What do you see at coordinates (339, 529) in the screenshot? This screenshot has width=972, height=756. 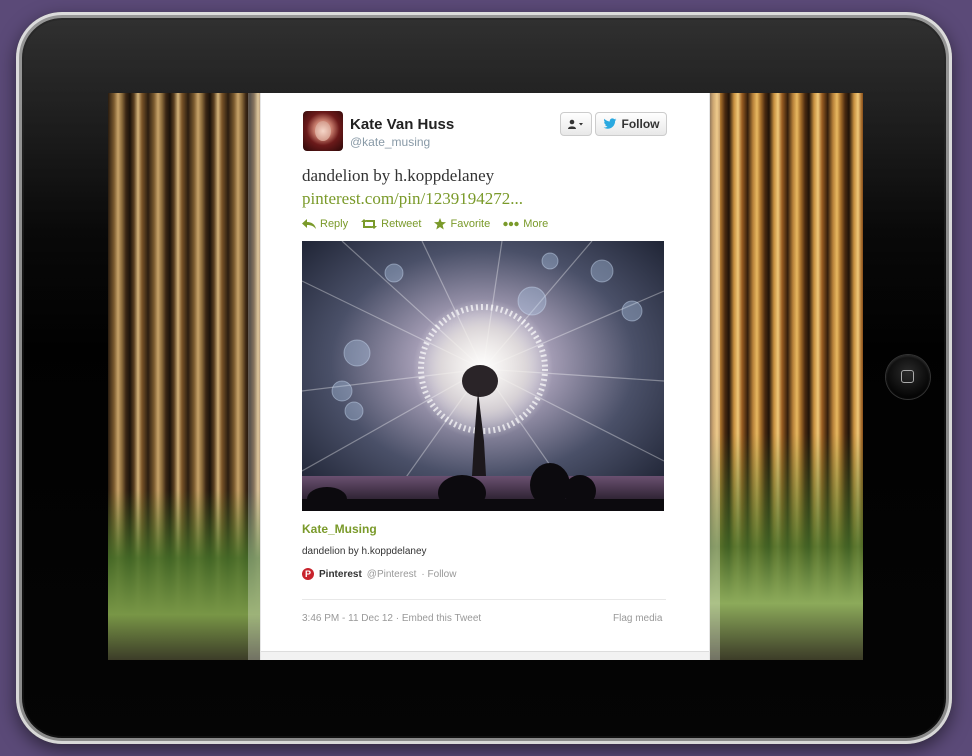 I see `card-author: Kate_Musing` at bounding box center [339, 529].